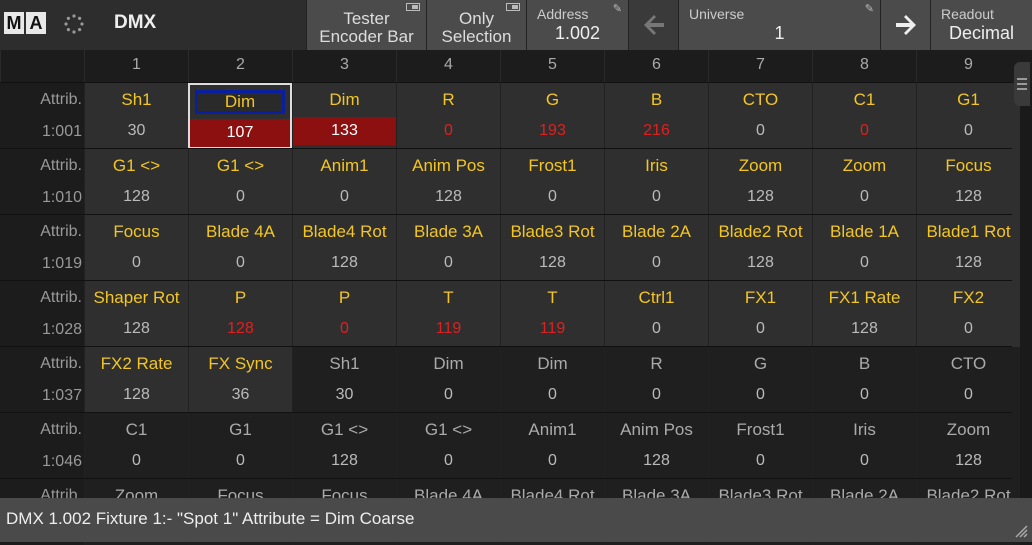 Image resolution: width=1032 pixels, height=545 pixels. What do you see at coordinates (760, 248) in the screenshot?
I see `dmx-channel-cell: Blade2 Rot 128` at bounding box center [760, 248].